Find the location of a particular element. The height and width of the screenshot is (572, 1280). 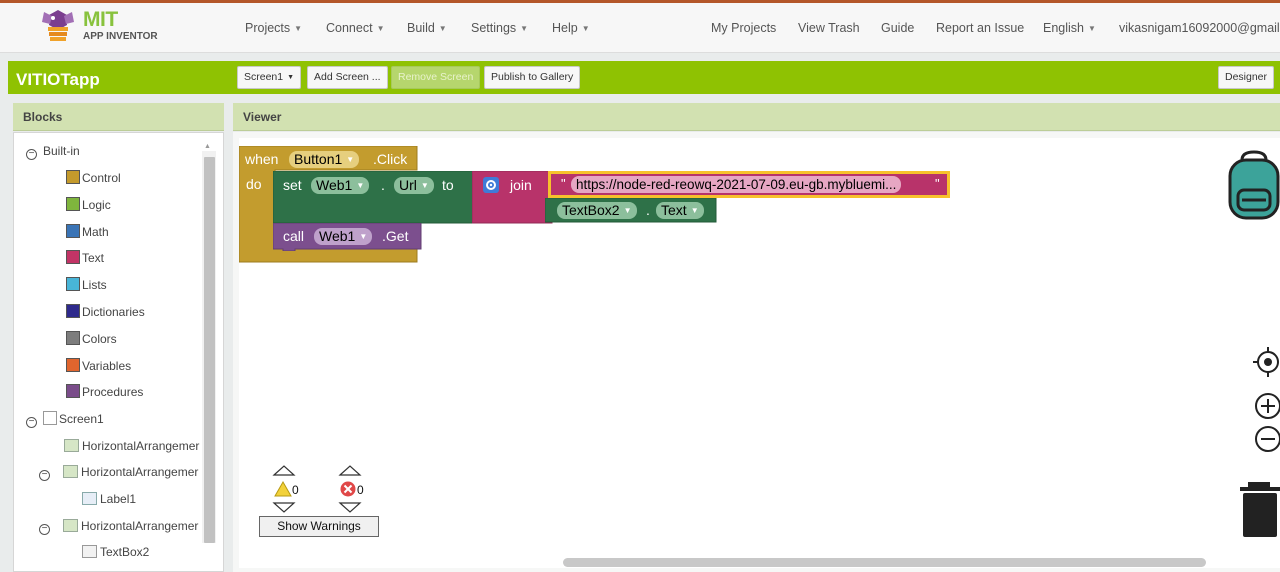

call-method-label: .Get is located at coordinates (395, 236).